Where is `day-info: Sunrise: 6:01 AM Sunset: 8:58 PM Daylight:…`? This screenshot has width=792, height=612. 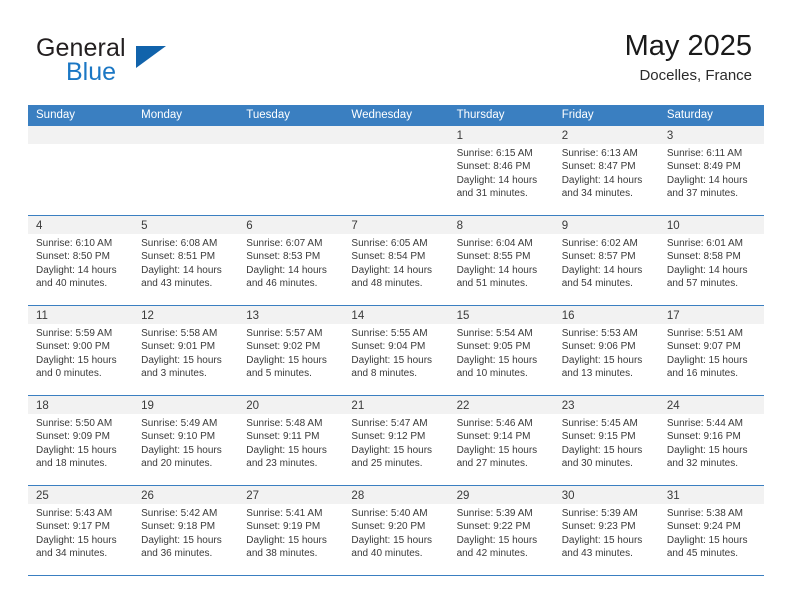
day-info: Sunrise: 6:01 AM Sunset: 8:58 PM Daylight:… is located at coordinates (711, 262).